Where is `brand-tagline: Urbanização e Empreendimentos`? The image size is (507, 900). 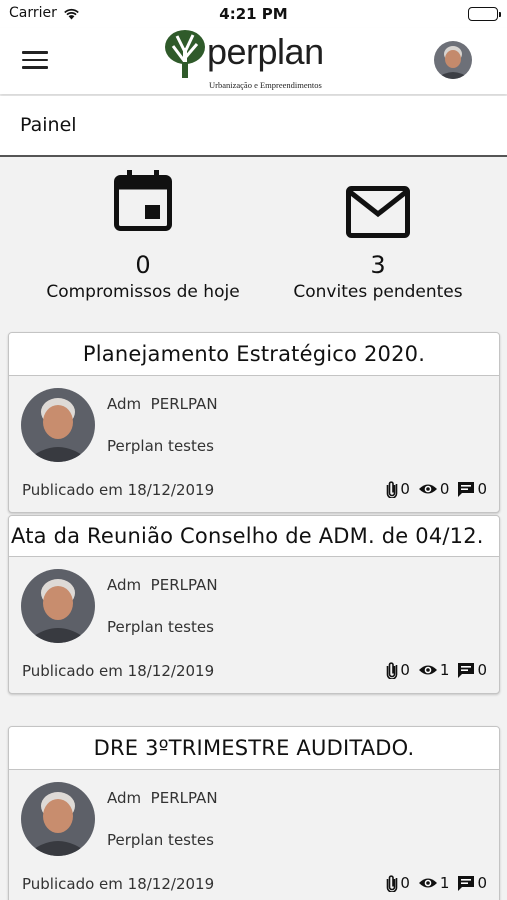
brand-tagline: Urbanização e Empreendimentos is located at coordinates (265, 85).